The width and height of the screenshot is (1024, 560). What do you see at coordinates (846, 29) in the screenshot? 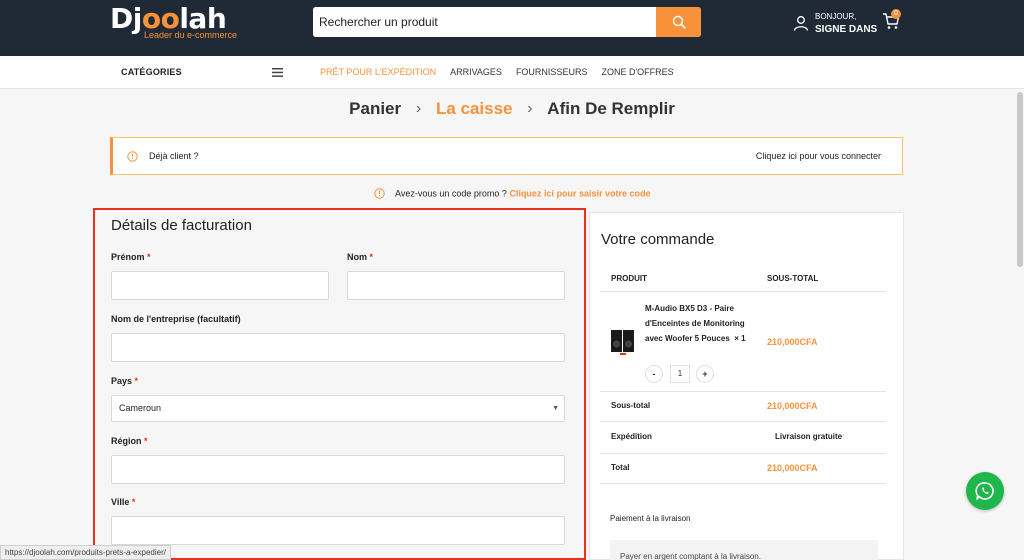
I see `sign-in-label: SIGNE DANS` at bounding box center [846, 29].